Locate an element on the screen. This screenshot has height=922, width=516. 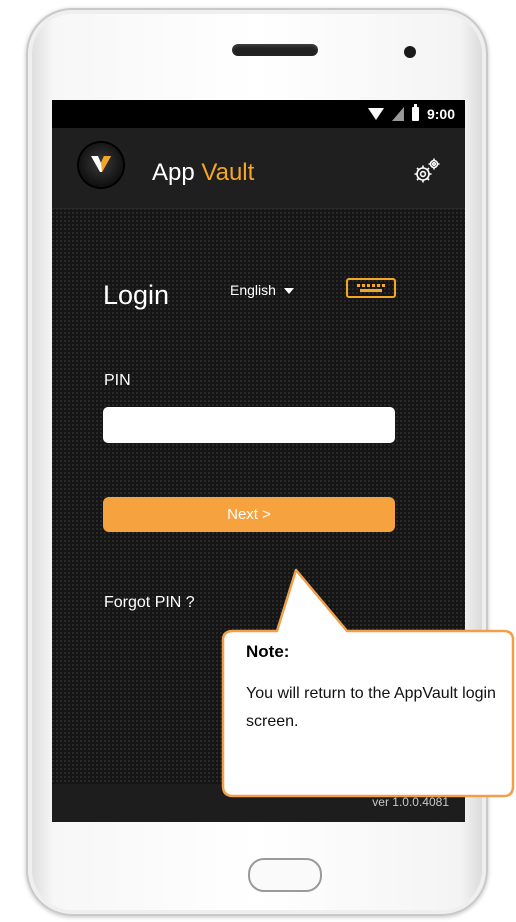
speaker-grille is located at coordinates (275, 50).